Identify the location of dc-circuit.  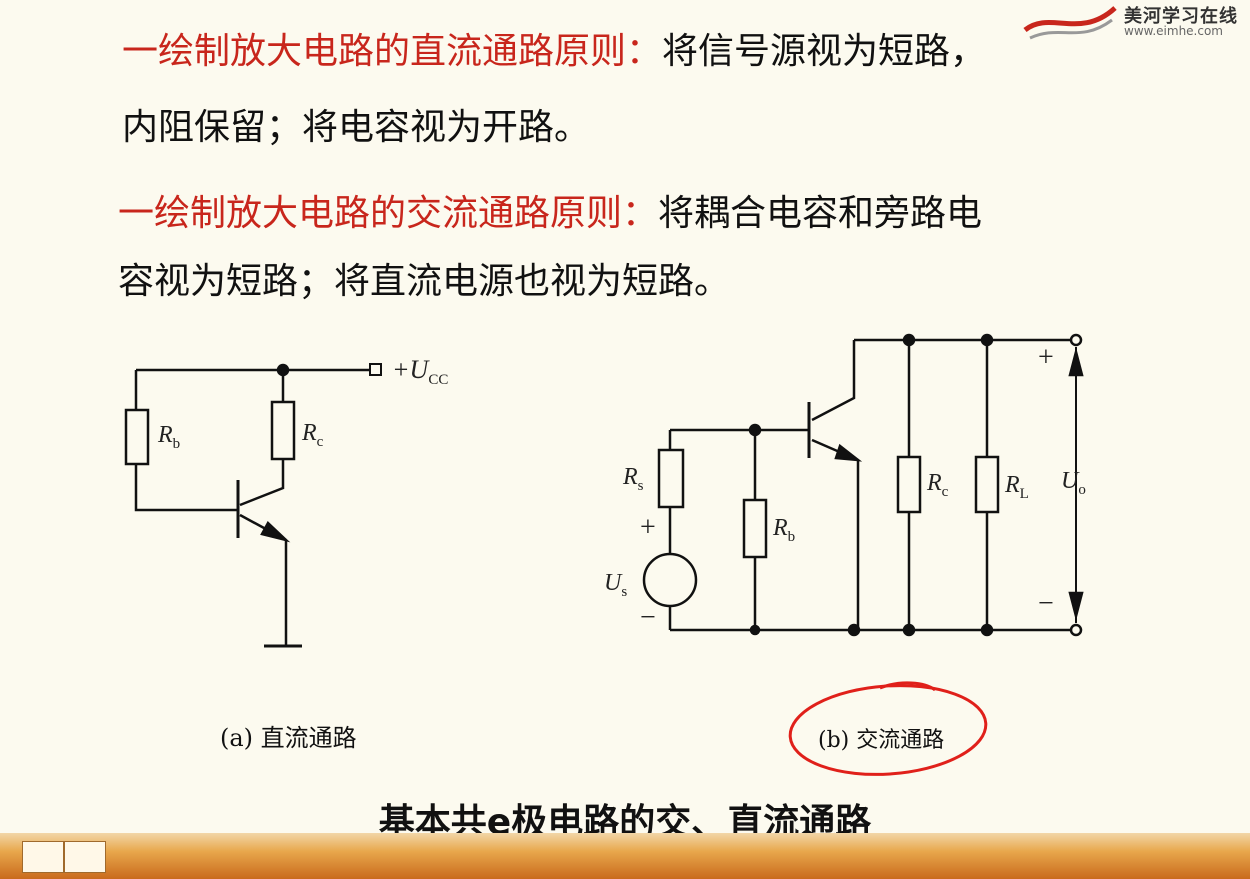
(253, 505).